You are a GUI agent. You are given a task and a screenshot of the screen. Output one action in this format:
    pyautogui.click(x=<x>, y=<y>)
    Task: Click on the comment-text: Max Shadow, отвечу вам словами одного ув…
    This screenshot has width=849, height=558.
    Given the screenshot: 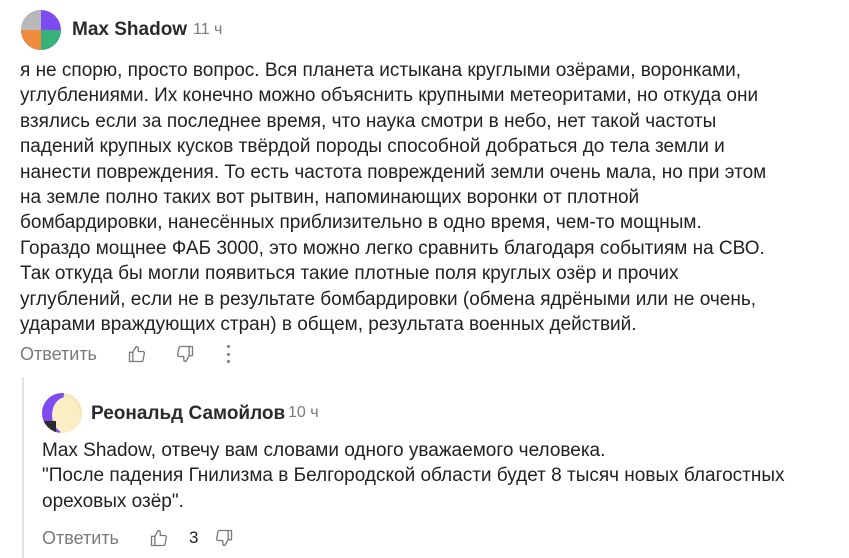 What is the action you would take?
    pyautogui.click(x=437, y=476)
    